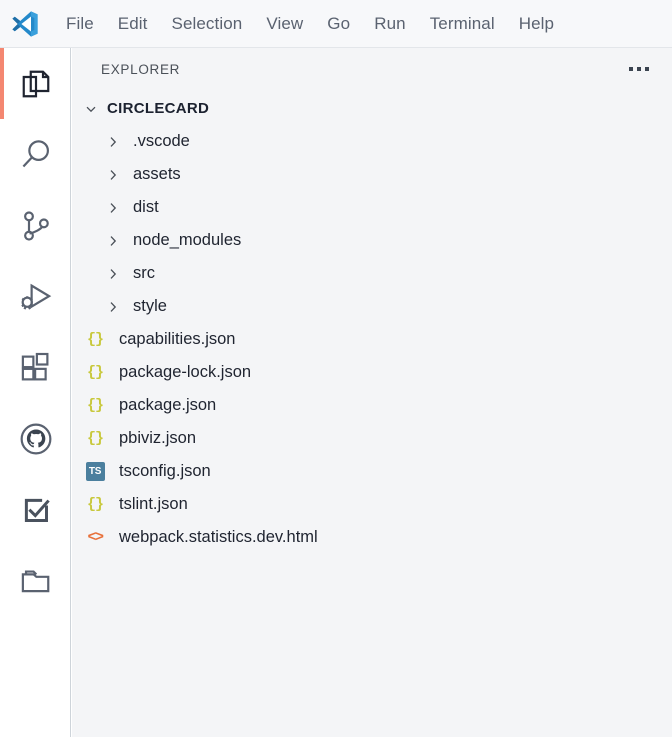 Image resolution: width=672 pixels, height=737 pixels. I want to click on tree-row-file-pbiviz-json: {} pbiviz.json, so click(372, 438).